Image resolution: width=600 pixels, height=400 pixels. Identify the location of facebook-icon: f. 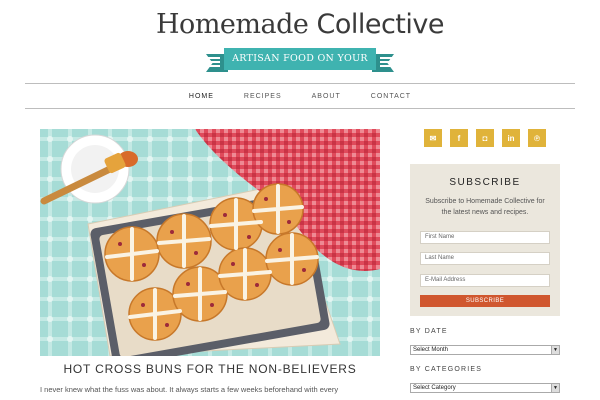
(459, 138).